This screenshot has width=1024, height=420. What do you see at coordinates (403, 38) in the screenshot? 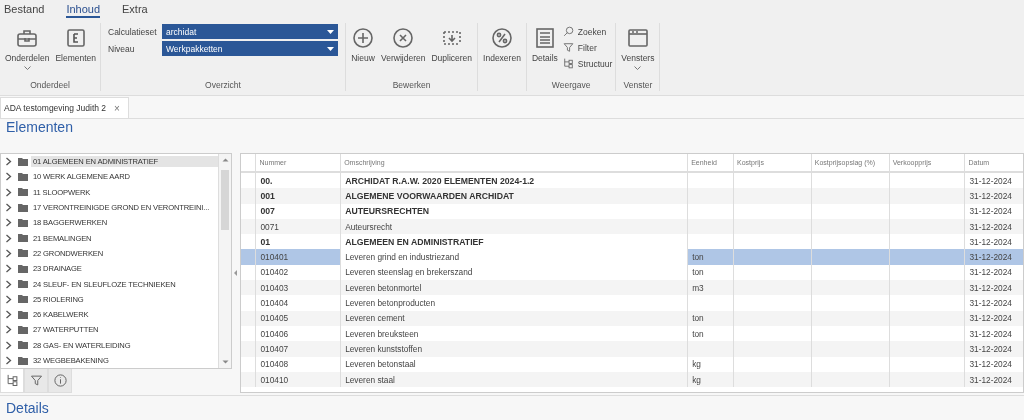
I see `delete-icon` at bounding box center [403, 38].